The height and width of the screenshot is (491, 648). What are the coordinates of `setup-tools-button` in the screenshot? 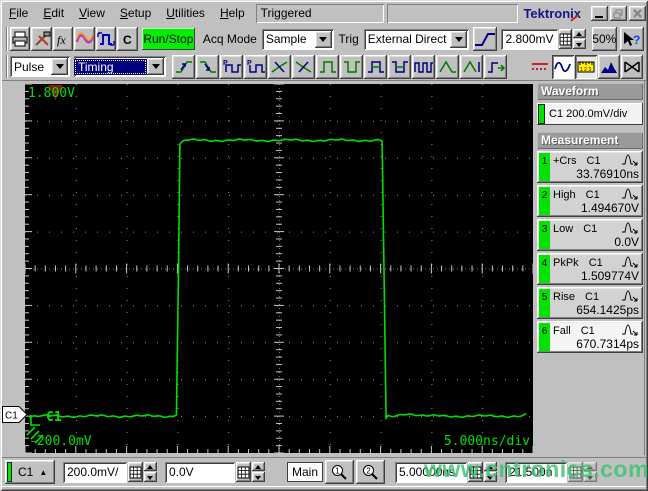 It's located at (41, 39).